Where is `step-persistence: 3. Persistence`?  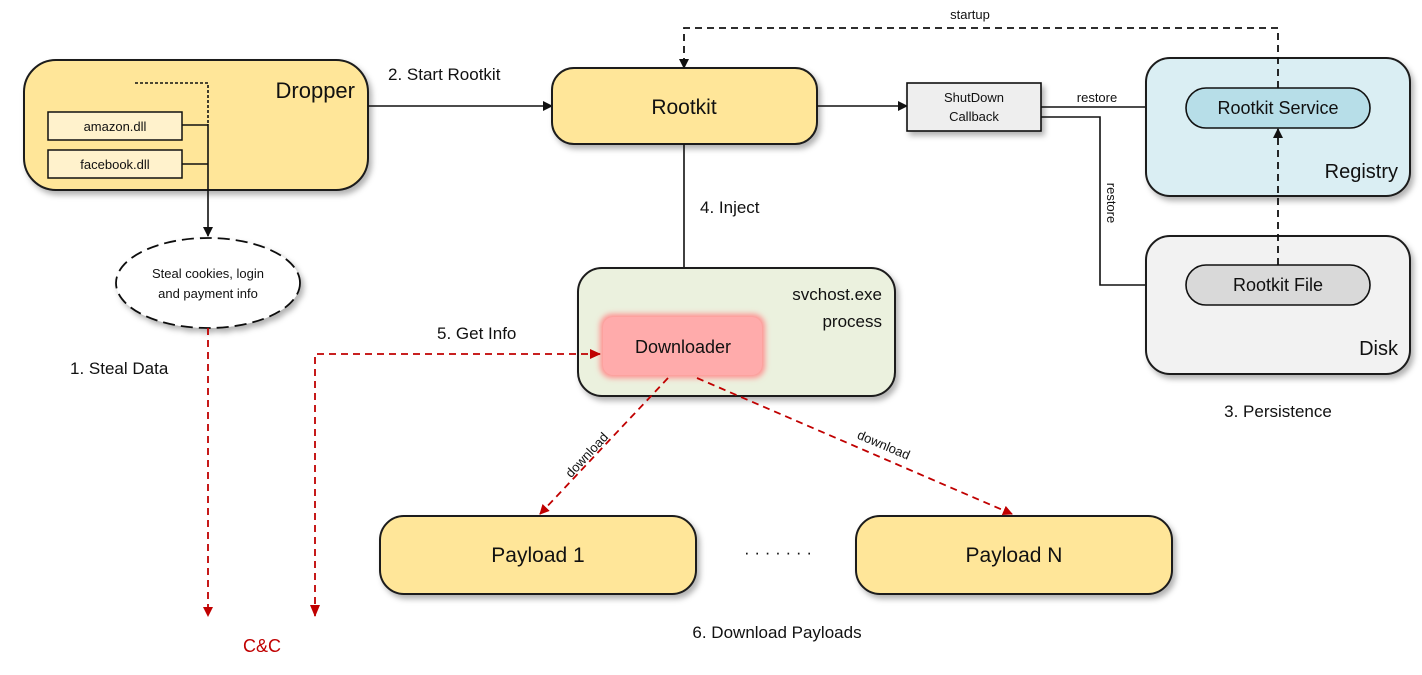 step-persistence: 3. Persistence is located at coordinates (1278, 411).